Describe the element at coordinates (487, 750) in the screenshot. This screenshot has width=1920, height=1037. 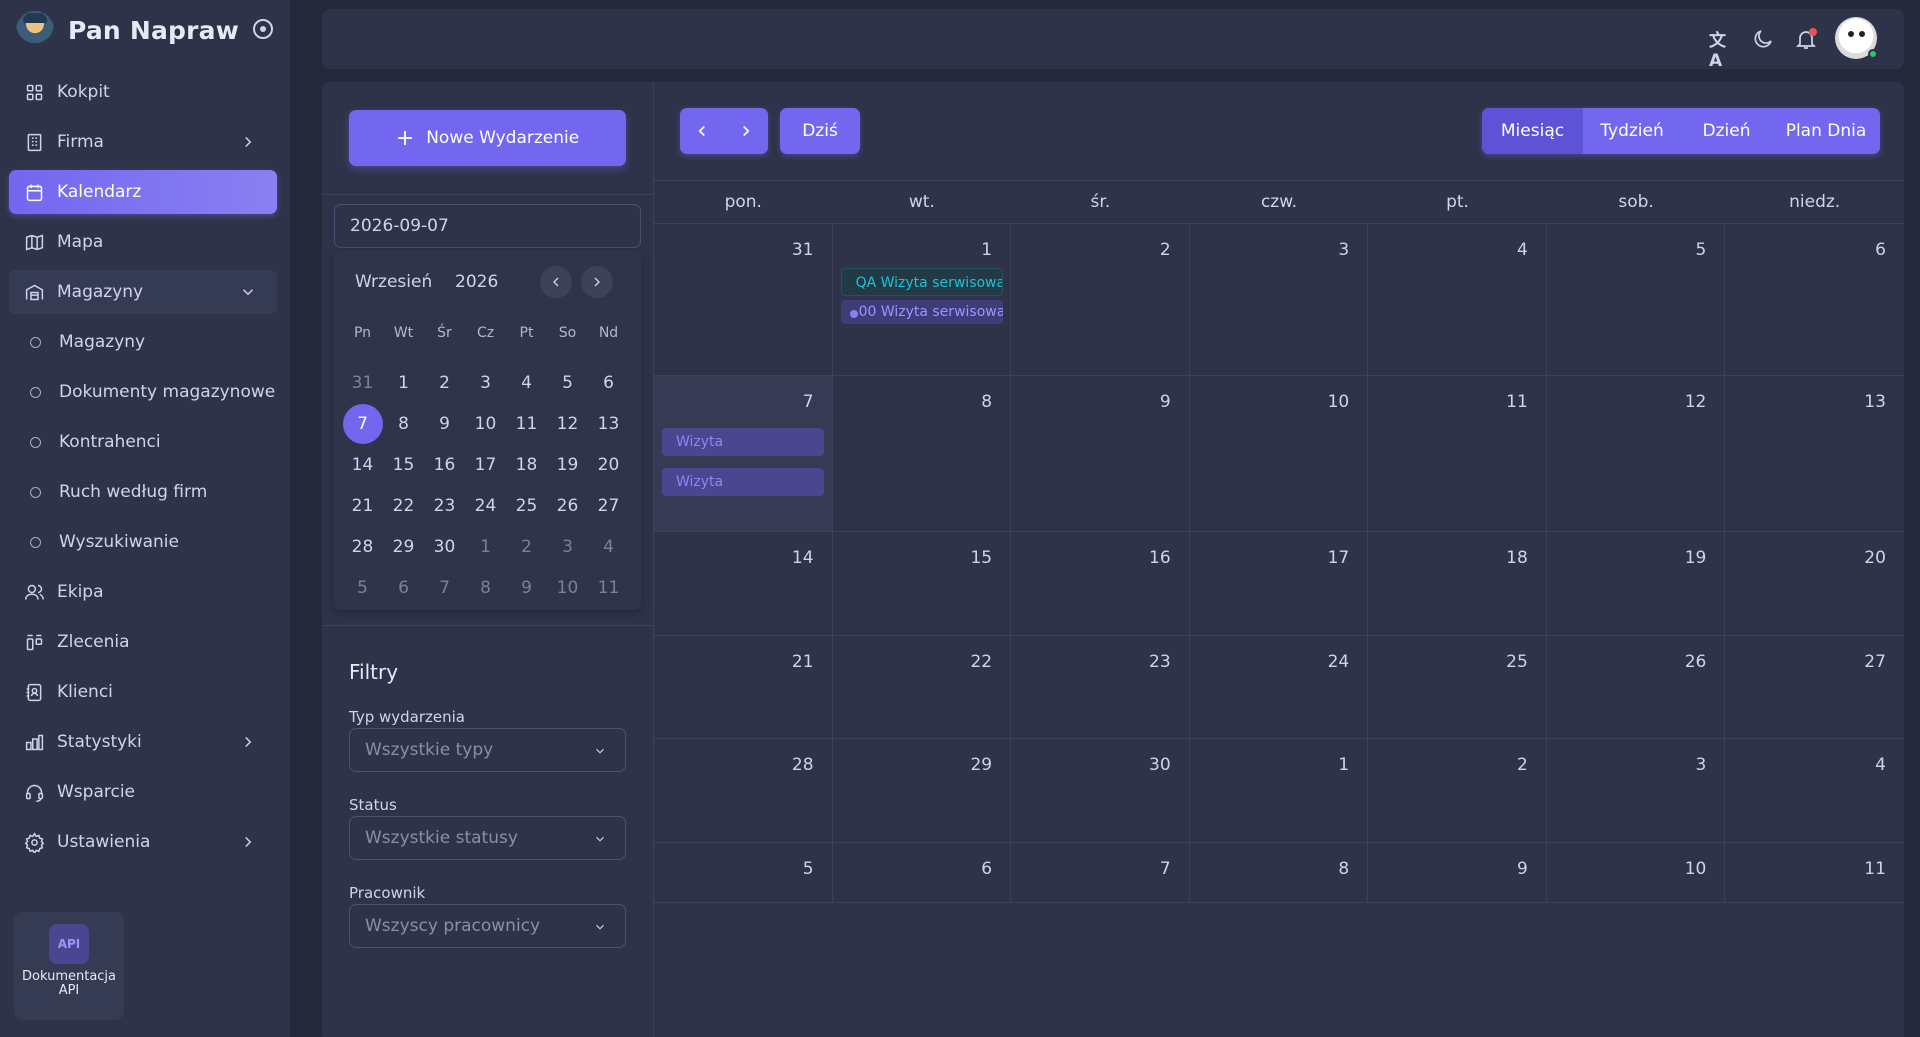
I see `event-type-select: Wszystkie typy` at that location.